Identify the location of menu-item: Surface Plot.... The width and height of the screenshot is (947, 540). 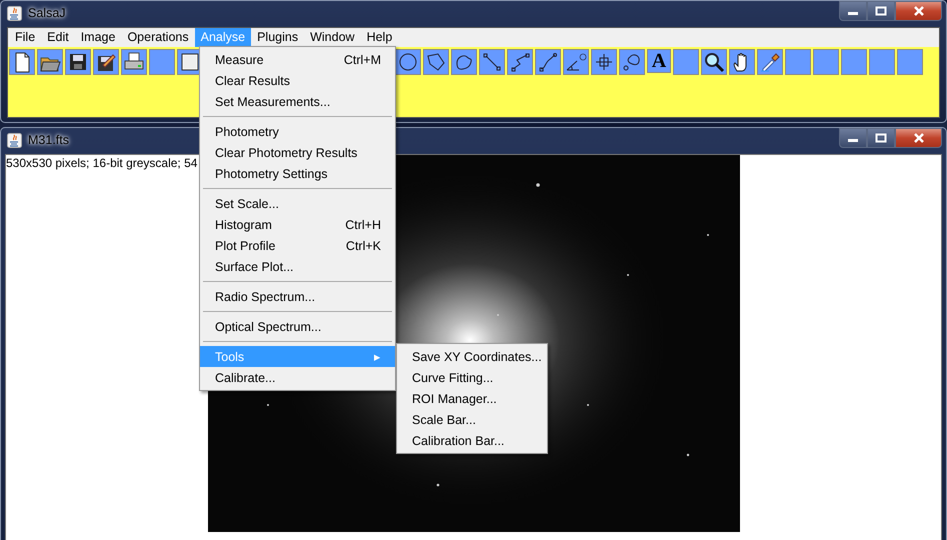
(297, 266).